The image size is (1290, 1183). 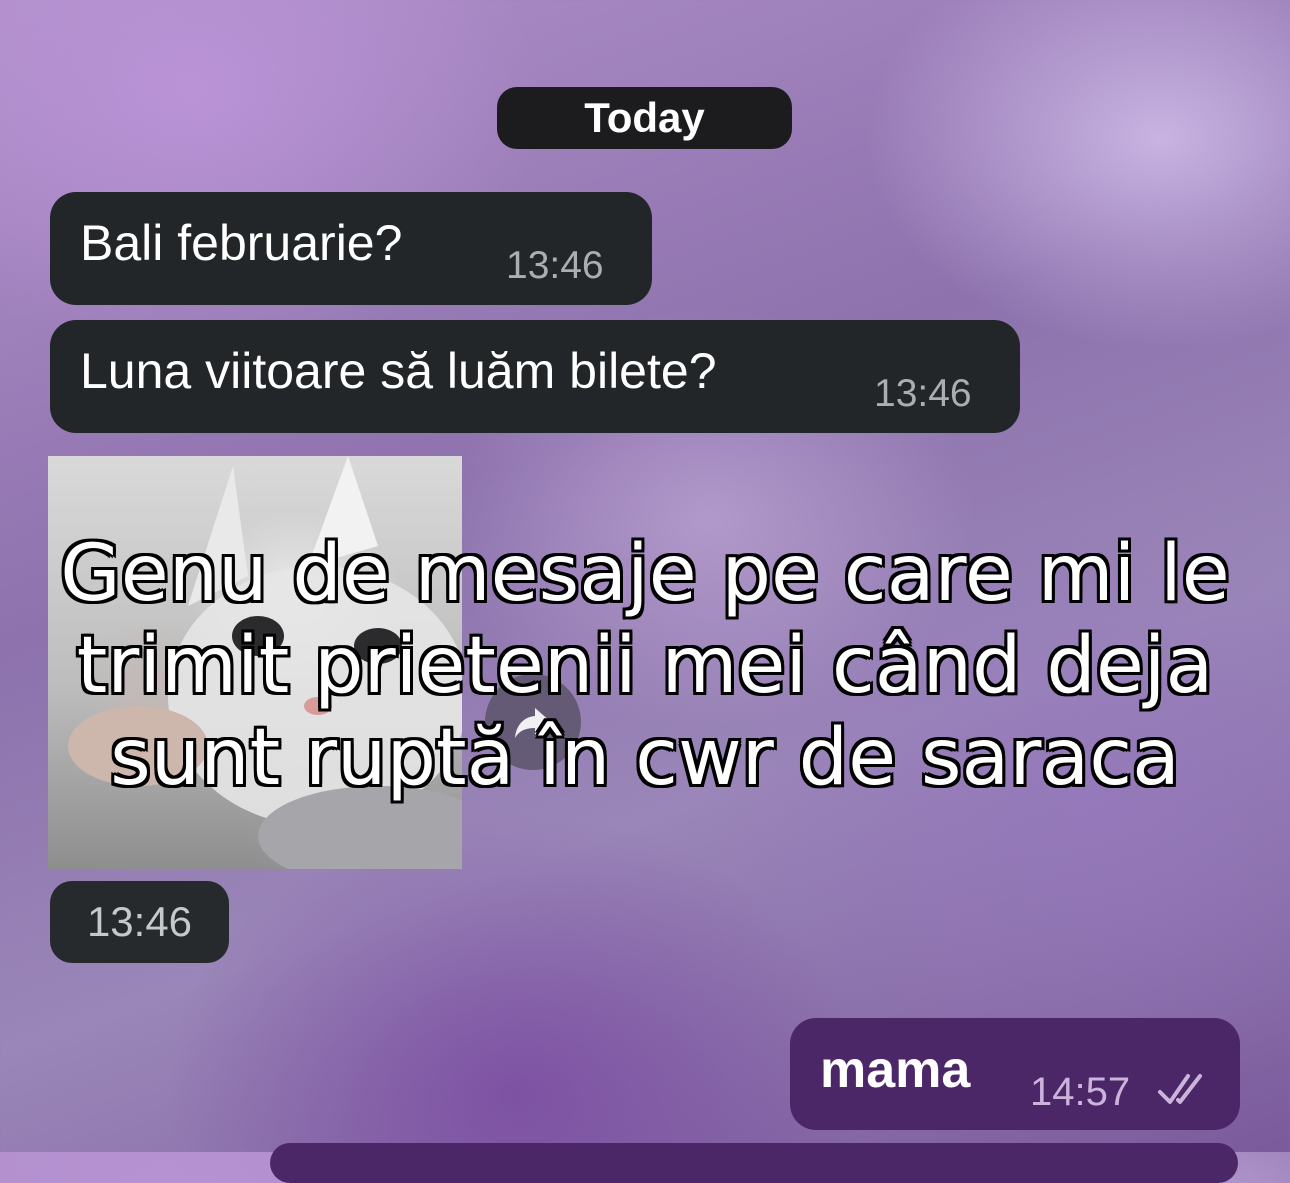 I want to click on incoming-message: Luna viitoare să luăm bilete? 13:46, so click(x=535, y=376).